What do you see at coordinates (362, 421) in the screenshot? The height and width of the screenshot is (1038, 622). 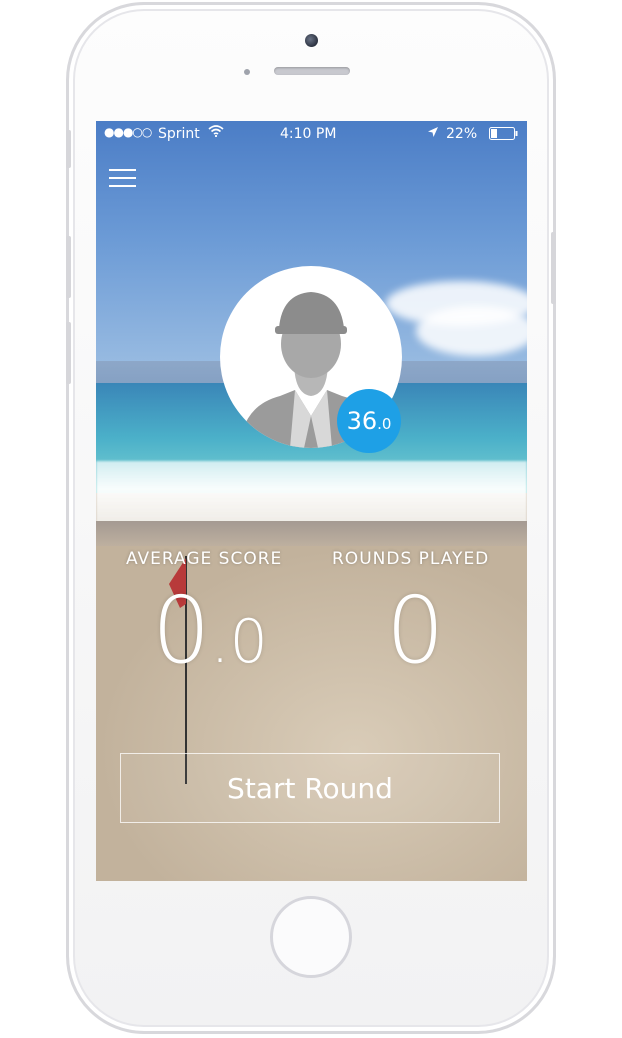 I see `handicap-value: 36` at bounding box center [362, 421].